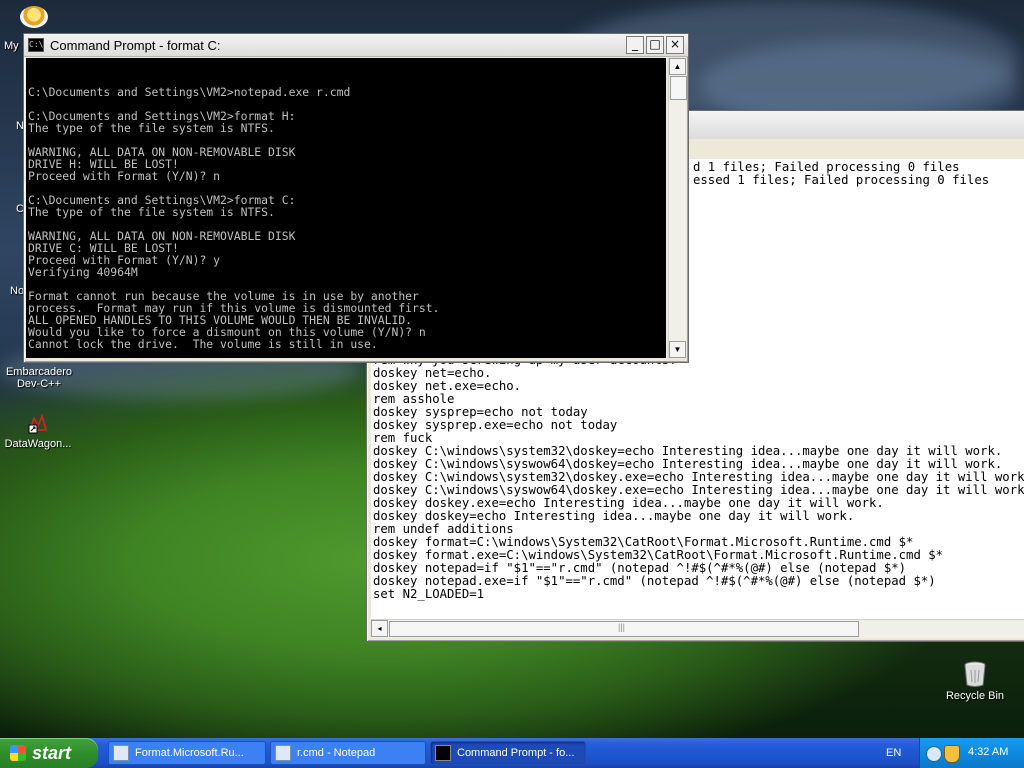  I want to click on scroll-down-icon: ▼, so click(677, 349).